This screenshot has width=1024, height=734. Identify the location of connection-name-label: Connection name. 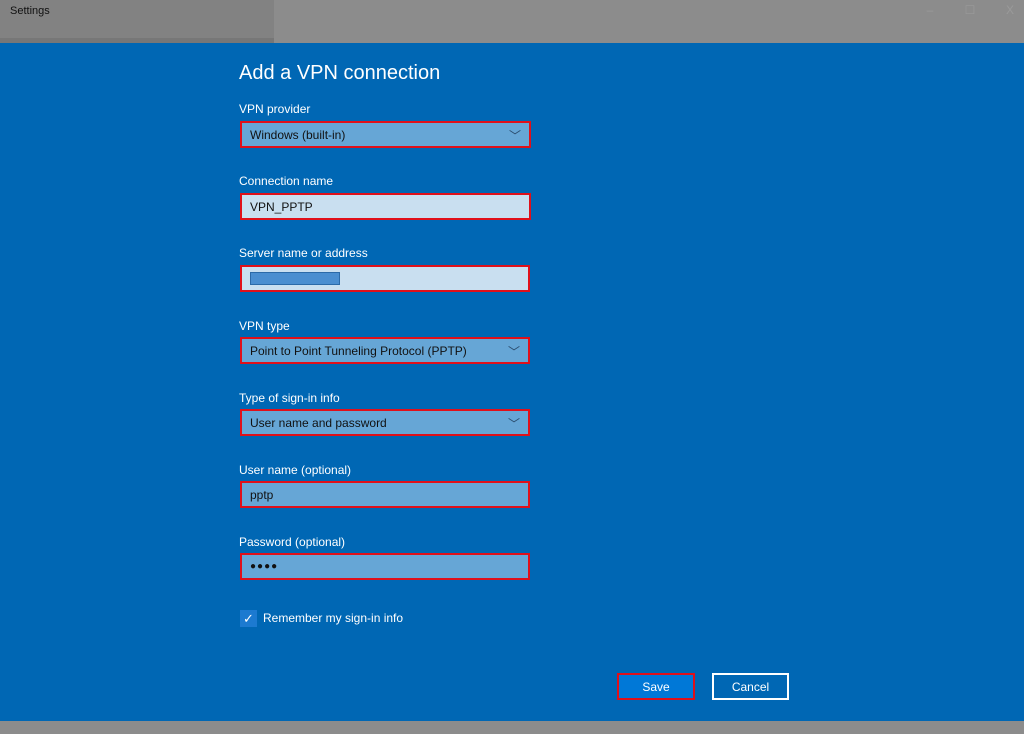
(286, 181).